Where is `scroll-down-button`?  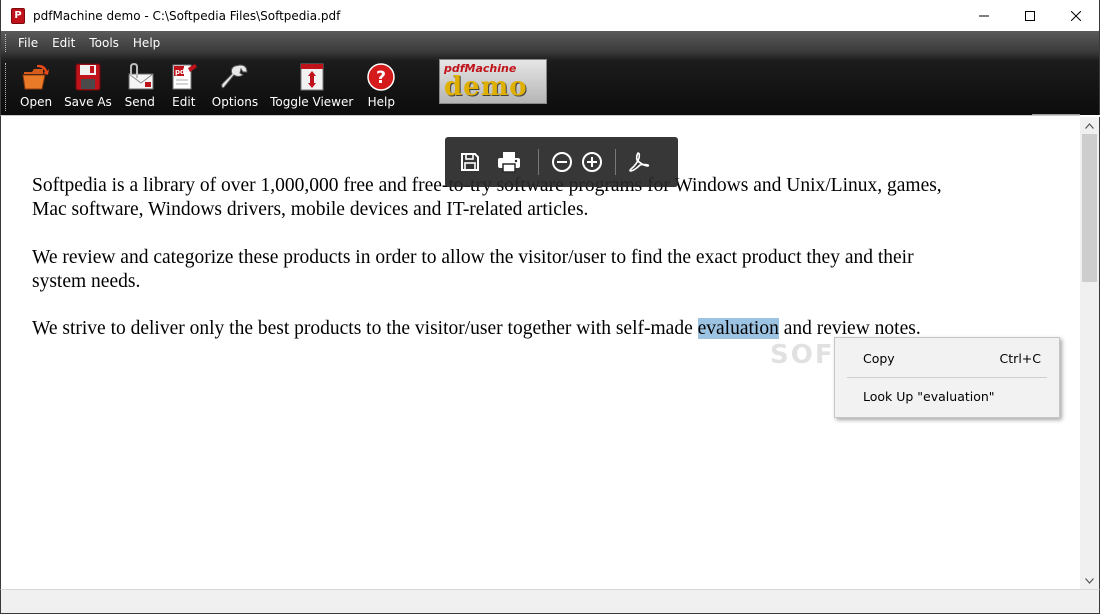
scroll-down-button is located at coordinates (1089, 580).